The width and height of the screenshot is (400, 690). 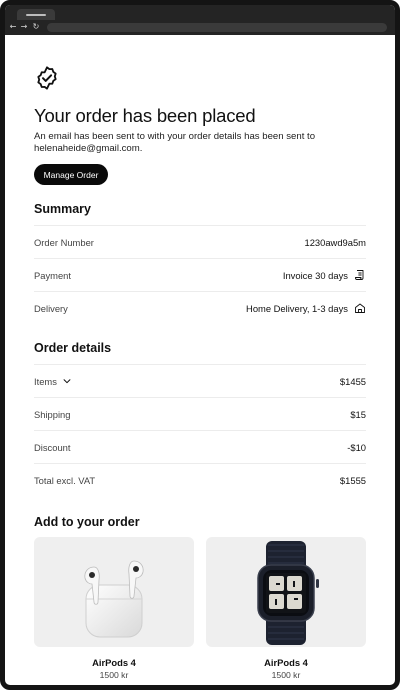 I want to click on watch-image, so click(x=288, y=593).